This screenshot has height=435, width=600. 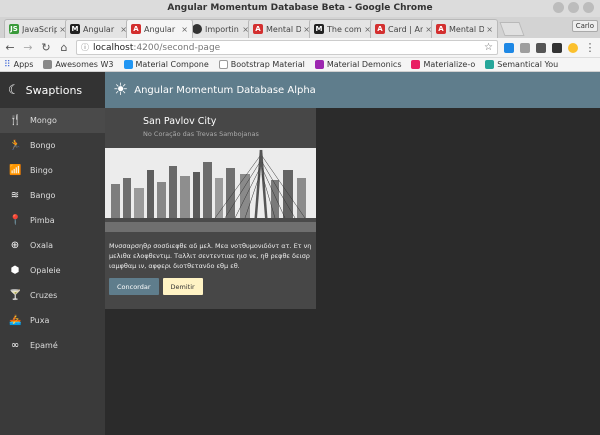 What do you see at coordinates (7, 64) in the screenshot?
I see `apps-grid-icon: ⠿` at bounding box center [7, 64].